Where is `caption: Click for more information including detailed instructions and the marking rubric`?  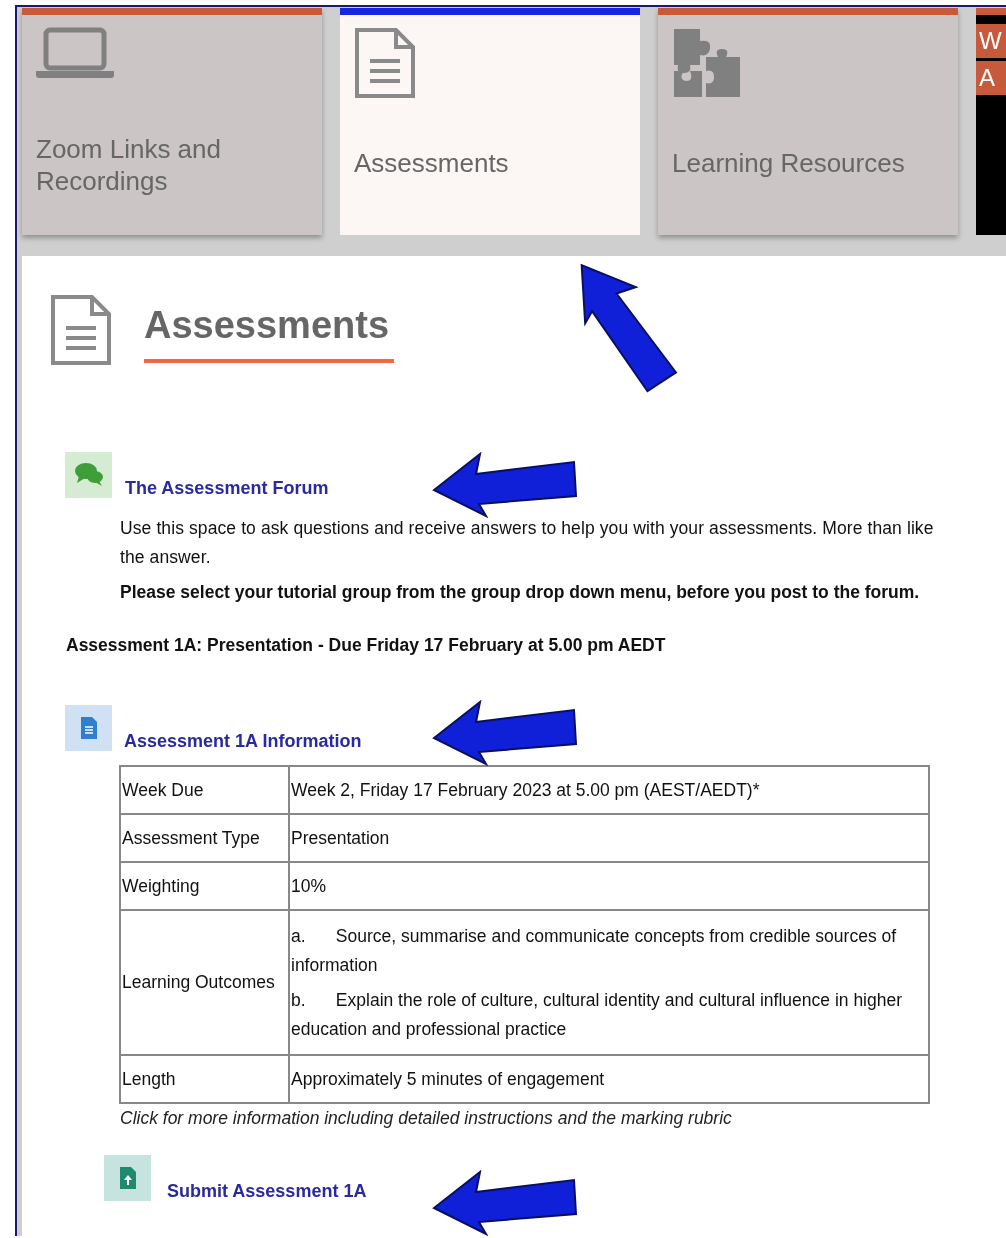
caption: Click for more information including detailed instructions and the marking rubric is located at coordinates (426, 1118).